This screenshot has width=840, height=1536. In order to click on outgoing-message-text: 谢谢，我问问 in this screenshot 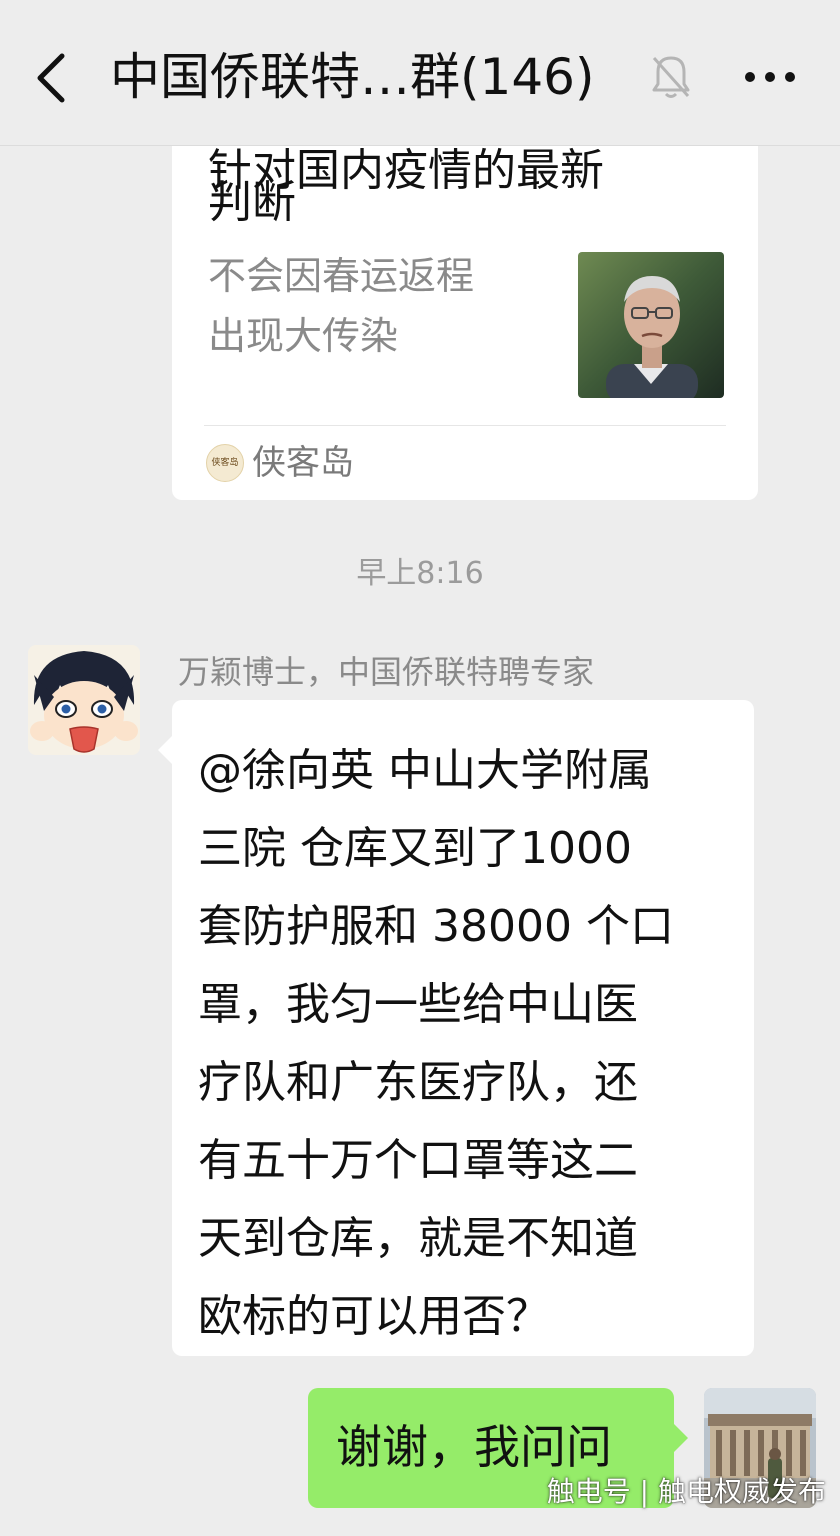, I will do `click(474, 1447)`.